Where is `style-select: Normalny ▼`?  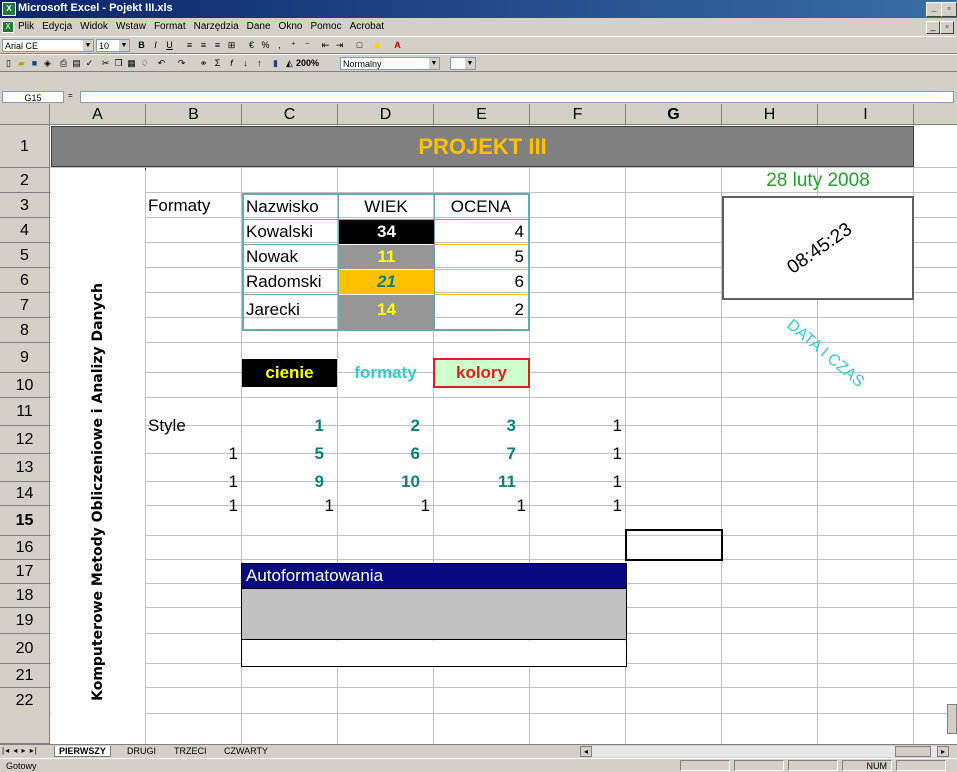
style-select: Normalny ▼ is located at coordinates (390, 63).